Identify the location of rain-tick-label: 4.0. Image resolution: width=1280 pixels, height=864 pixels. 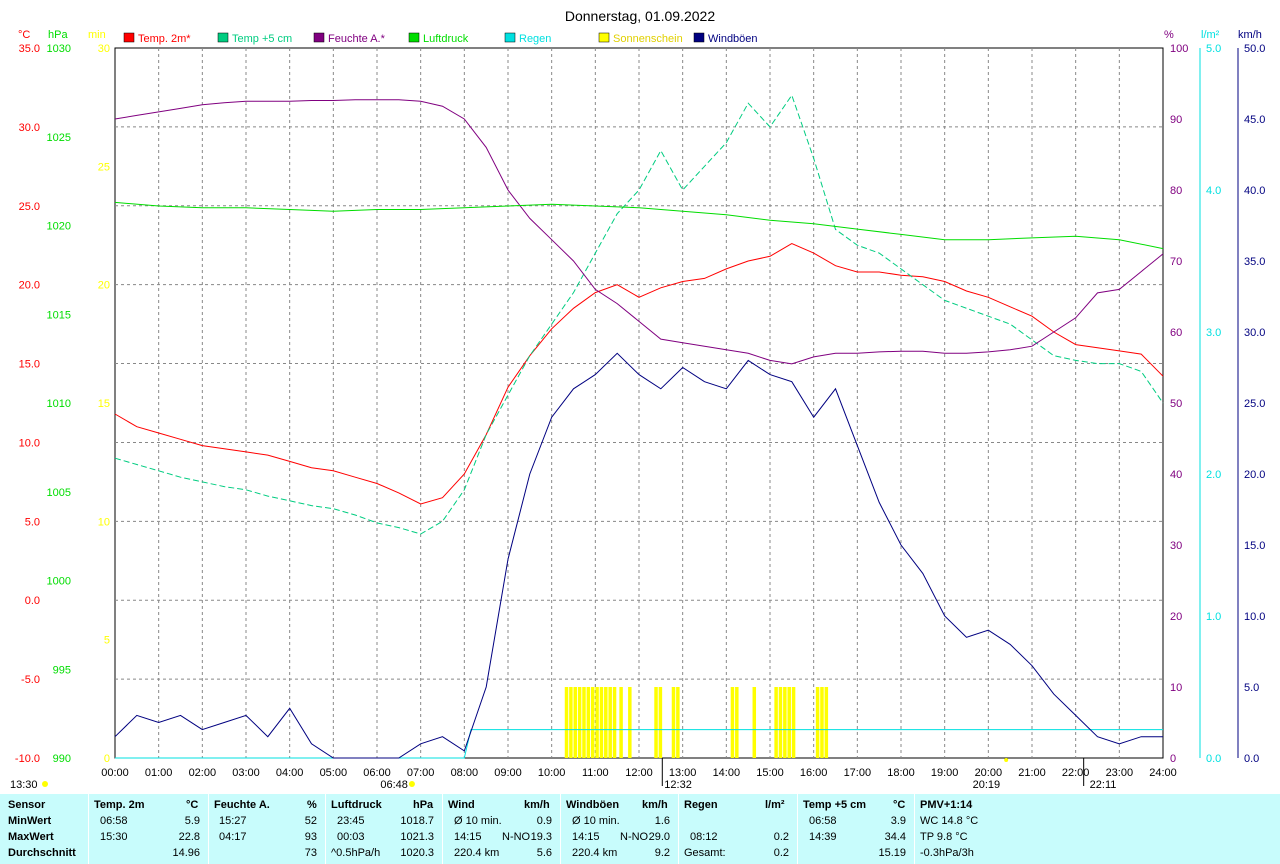
(1213, 191).